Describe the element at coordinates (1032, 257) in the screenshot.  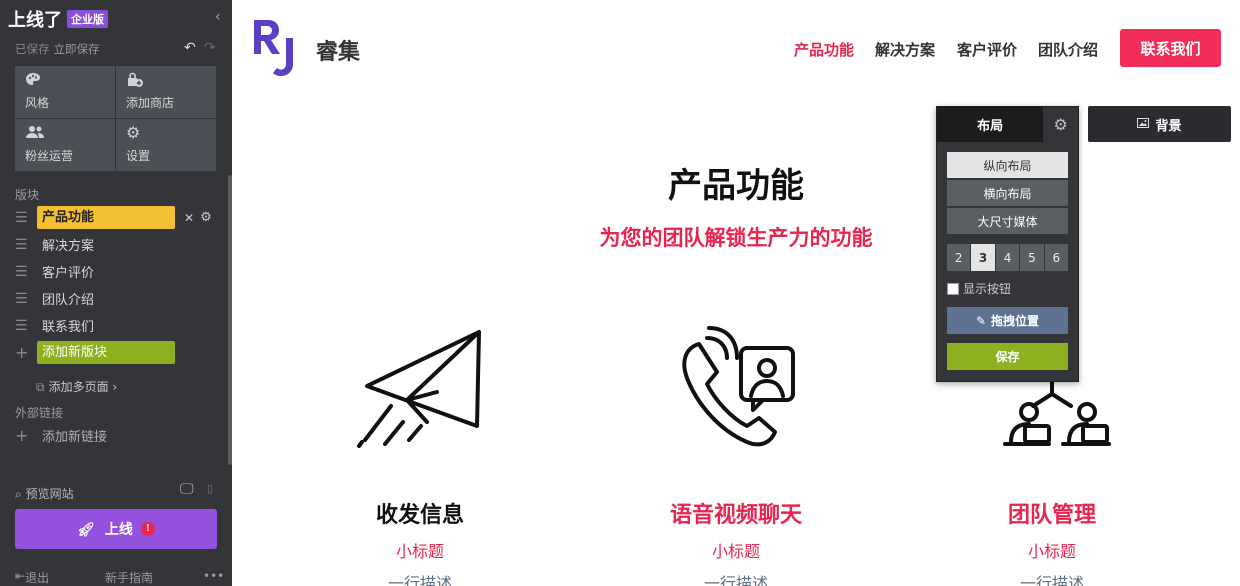
I see `column-option-5: 5` at that location.